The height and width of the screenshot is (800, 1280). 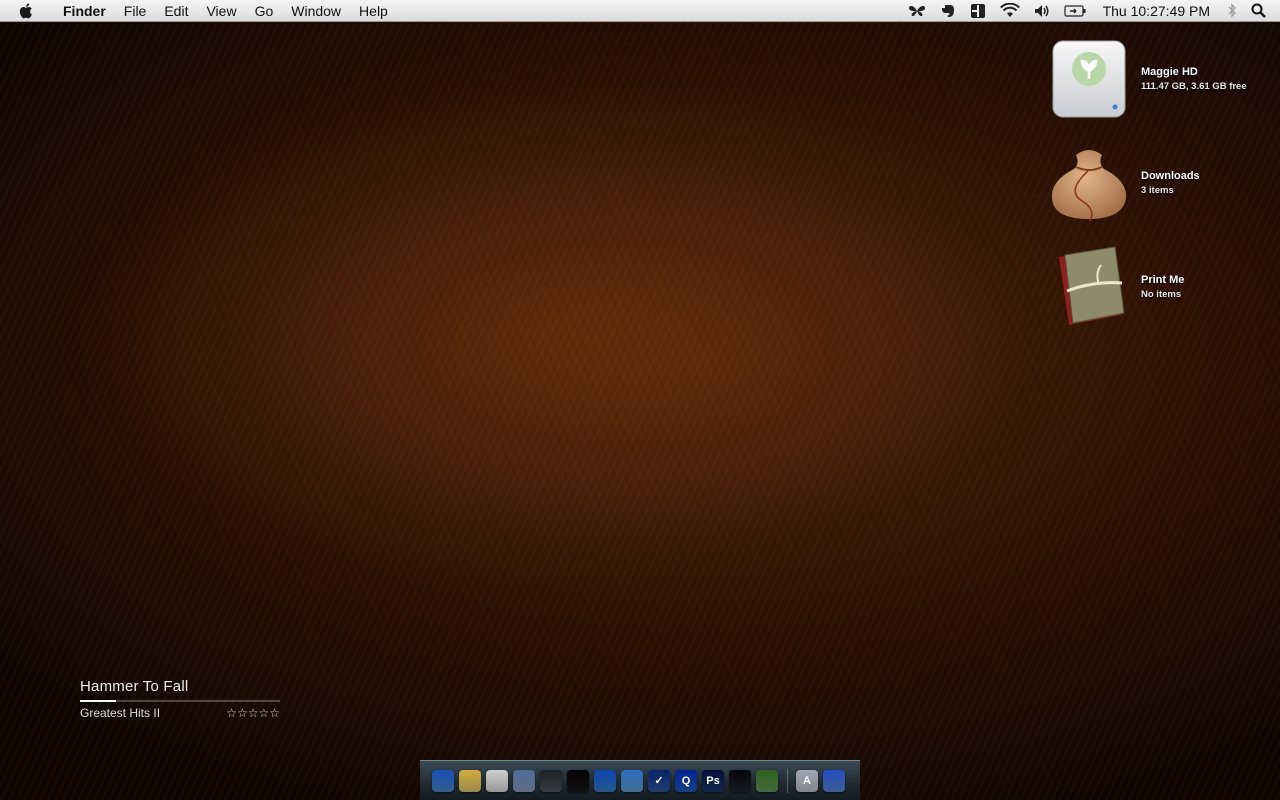 What do you see at coordinates (1162, 287) in the screenshot?
I see `desktop-item-label: Print Me No items` at bounding box center [1162, 287].